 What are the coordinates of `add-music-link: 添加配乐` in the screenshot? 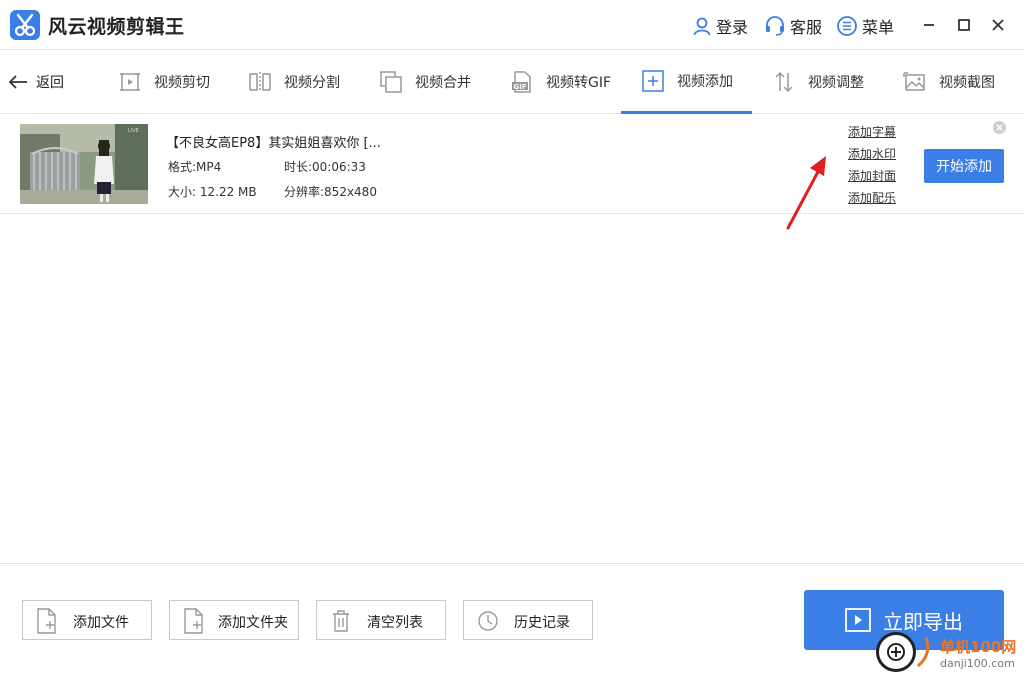 It's located at (872, 197).